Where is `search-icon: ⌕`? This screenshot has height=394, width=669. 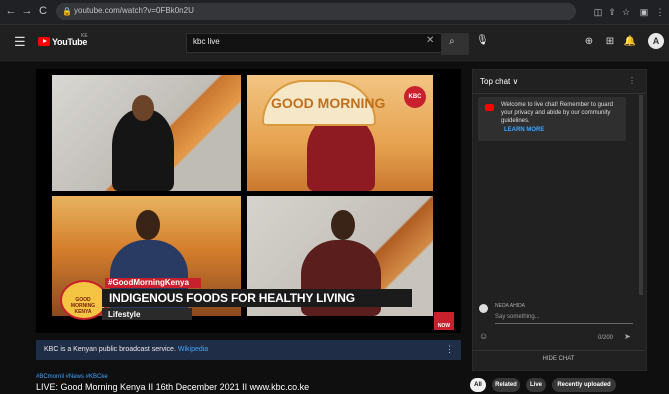 search-icon: ⌕ is located at coordinates (452, 42).